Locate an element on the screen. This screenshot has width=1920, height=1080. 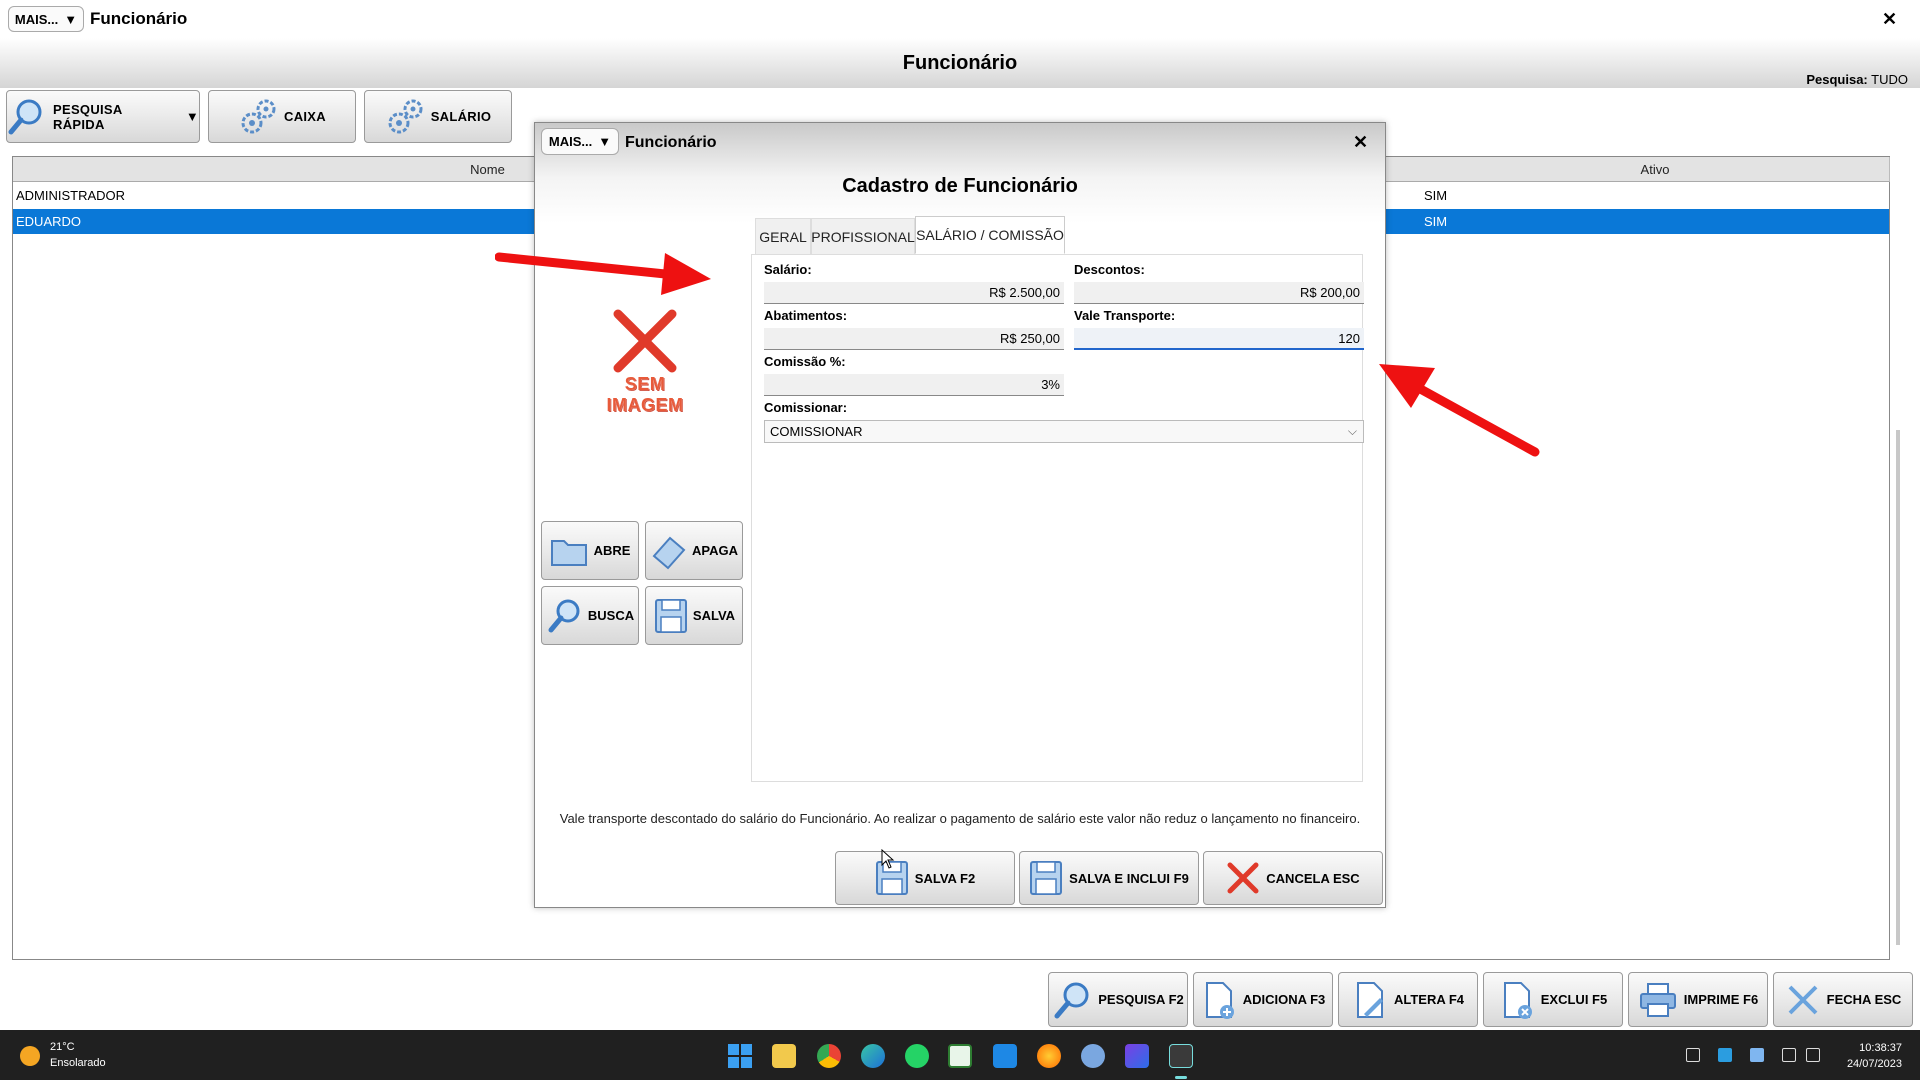
media-player-icon is located at coordinates (1137, 1056).